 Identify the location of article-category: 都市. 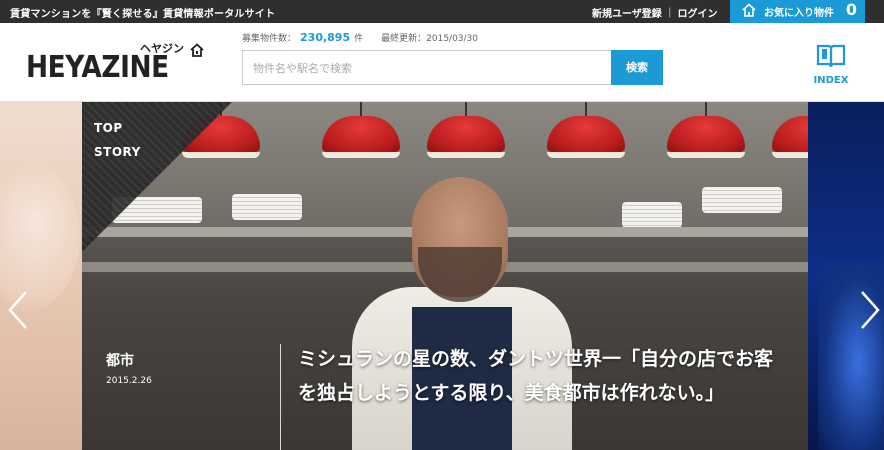
(120, 360).